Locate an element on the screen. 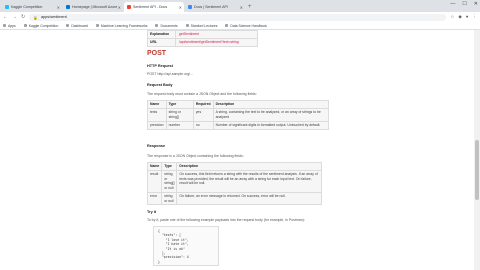 The width and height of the screenshot is (480, 270). column-header: Required is located at coordinates (203, 104).